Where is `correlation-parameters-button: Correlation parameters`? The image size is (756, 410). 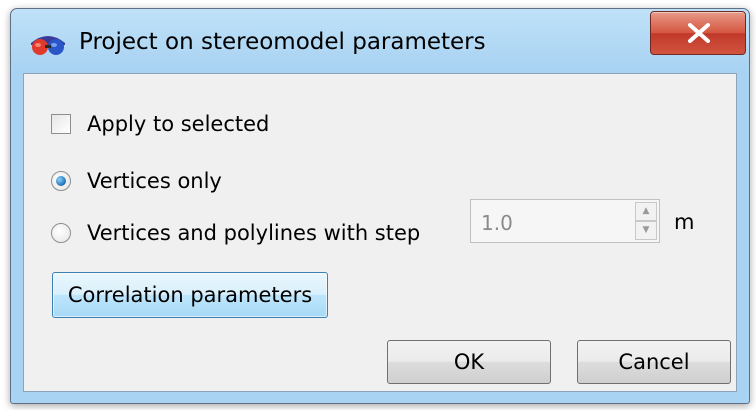 correlation-parameters-button: Correlation parameters is located at coordinates (190, 295).